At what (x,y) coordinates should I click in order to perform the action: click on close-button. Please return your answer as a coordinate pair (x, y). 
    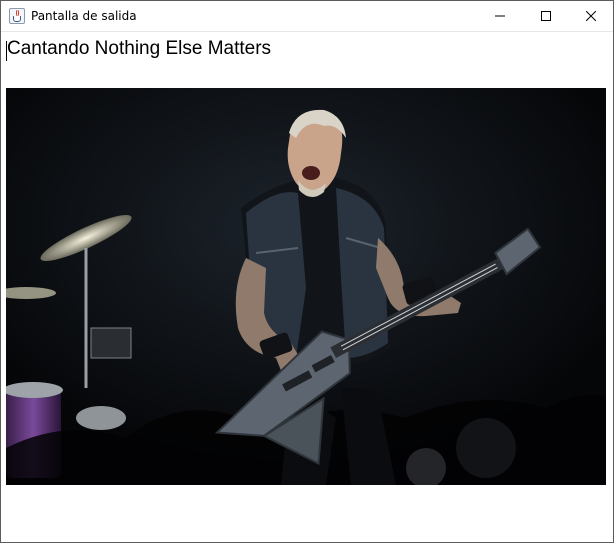
    Looking at the image, I should click on (590, 16).